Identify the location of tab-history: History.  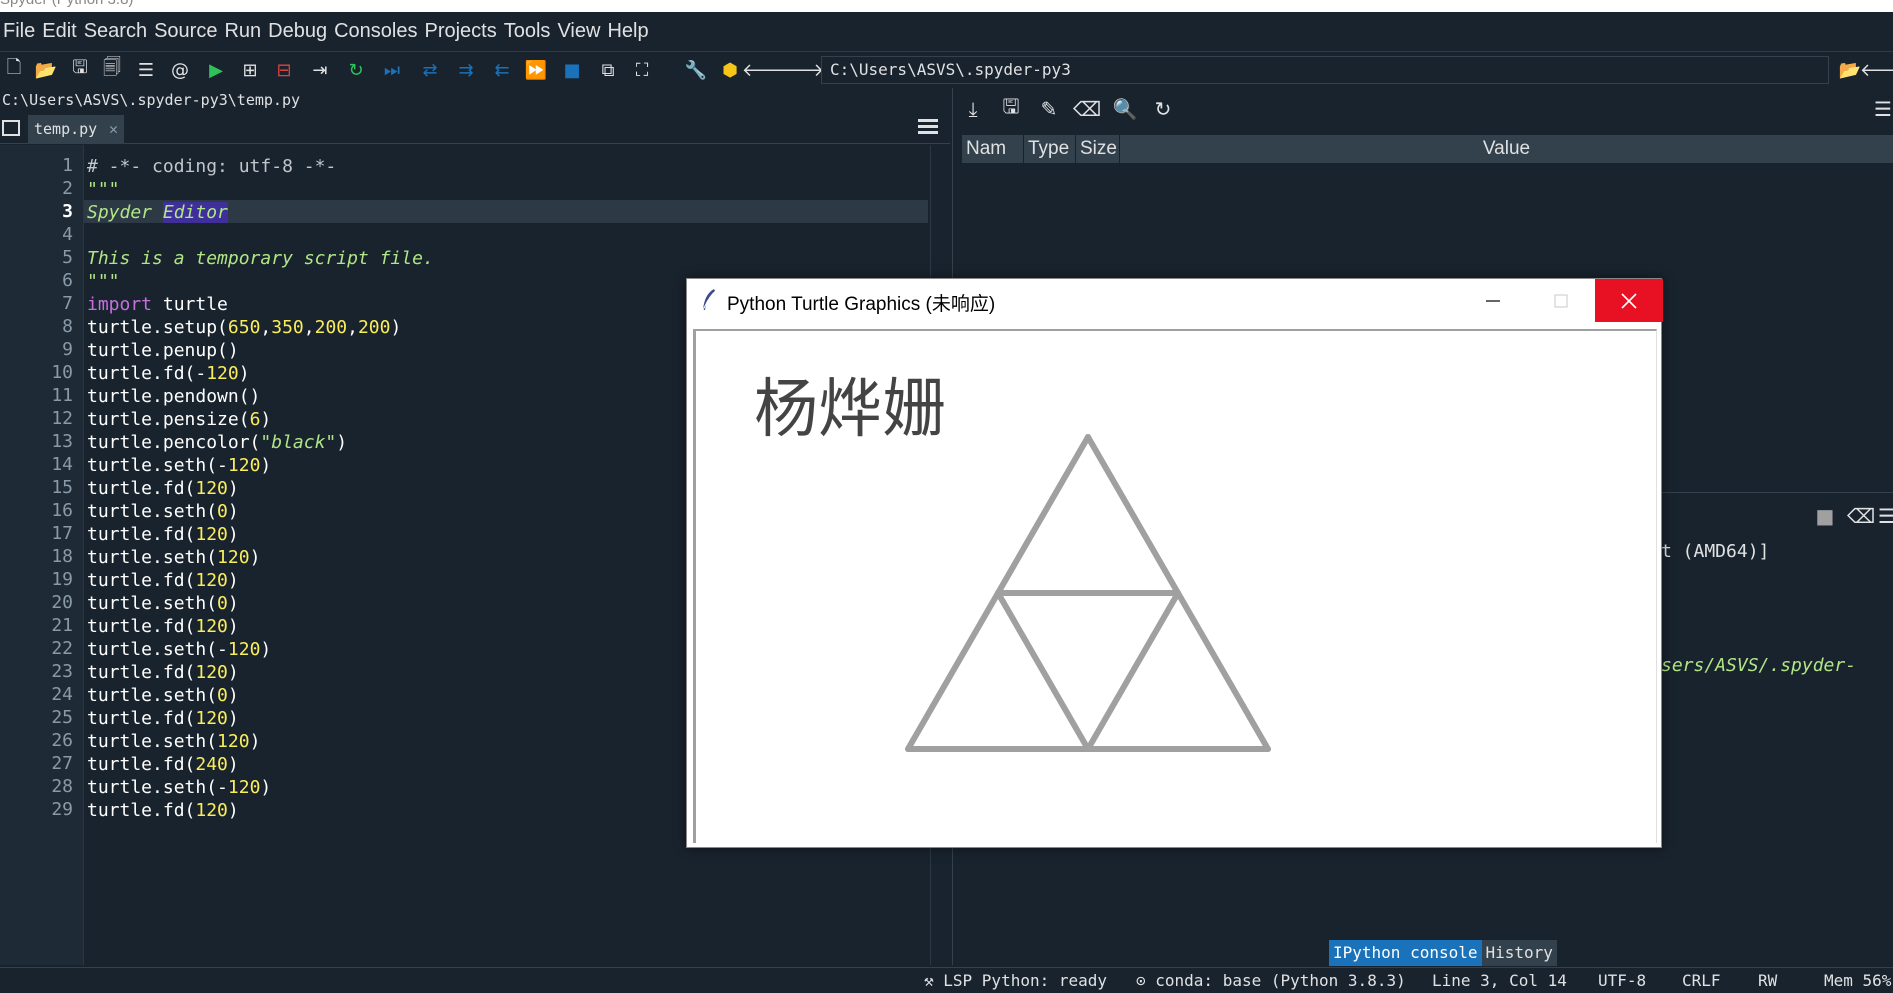
(1519, 953).